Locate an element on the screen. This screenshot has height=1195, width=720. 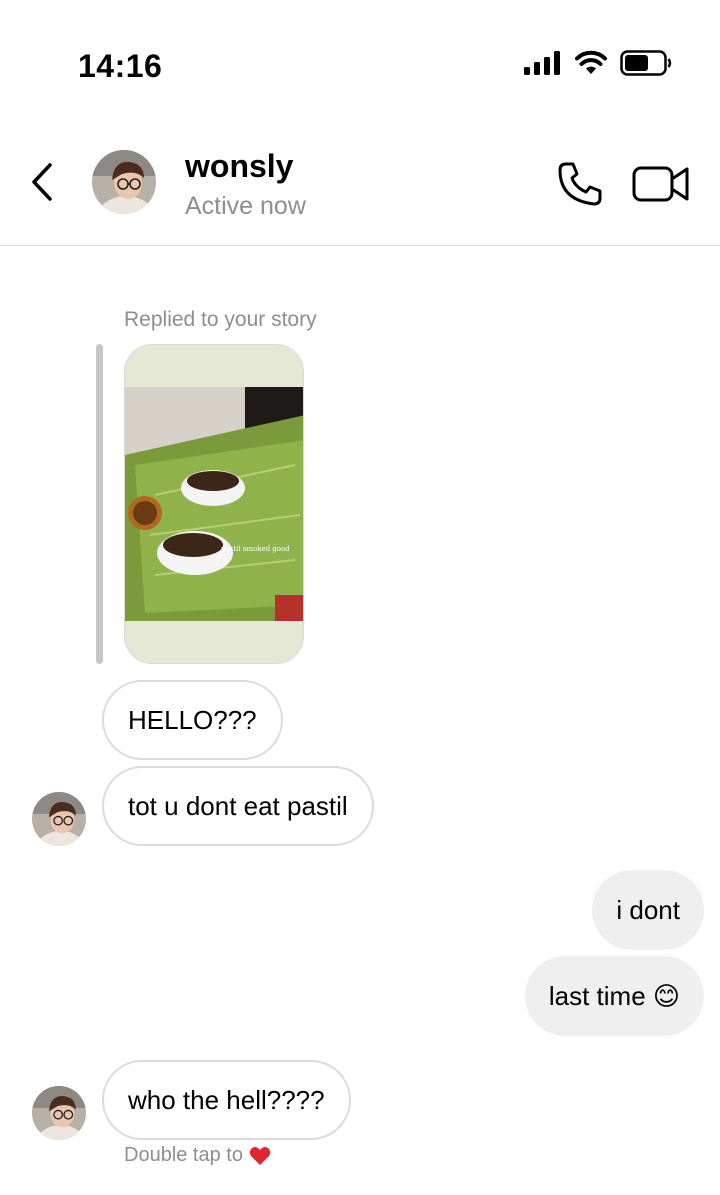
story-thumbnail: pastil smoked good is located at coordinates (214, 504).